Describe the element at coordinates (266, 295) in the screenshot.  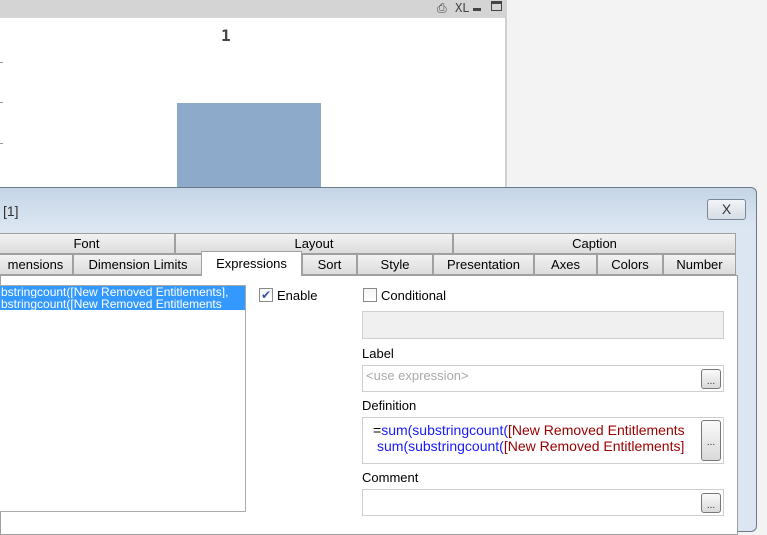
I see `enable-checkbox: ✔` at that location.